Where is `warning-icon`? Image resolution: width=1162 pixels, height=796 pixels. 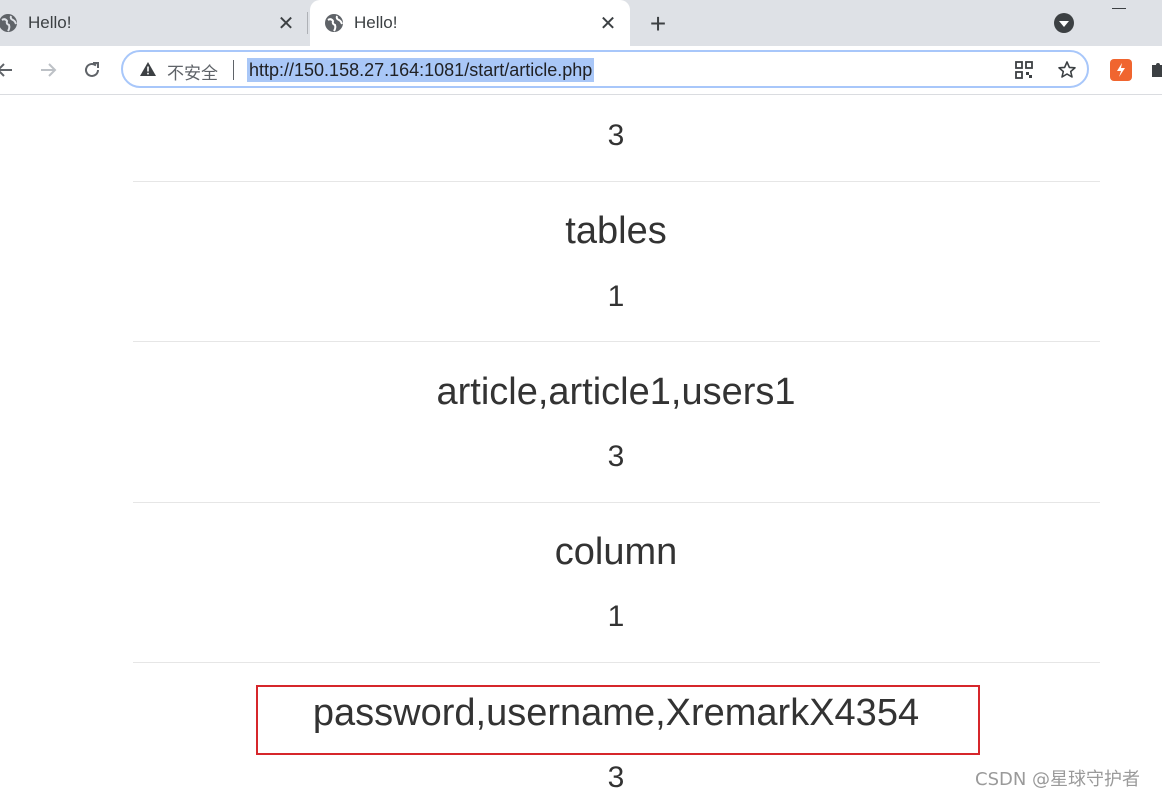
warning-icon is located at coordinates (148, 69).